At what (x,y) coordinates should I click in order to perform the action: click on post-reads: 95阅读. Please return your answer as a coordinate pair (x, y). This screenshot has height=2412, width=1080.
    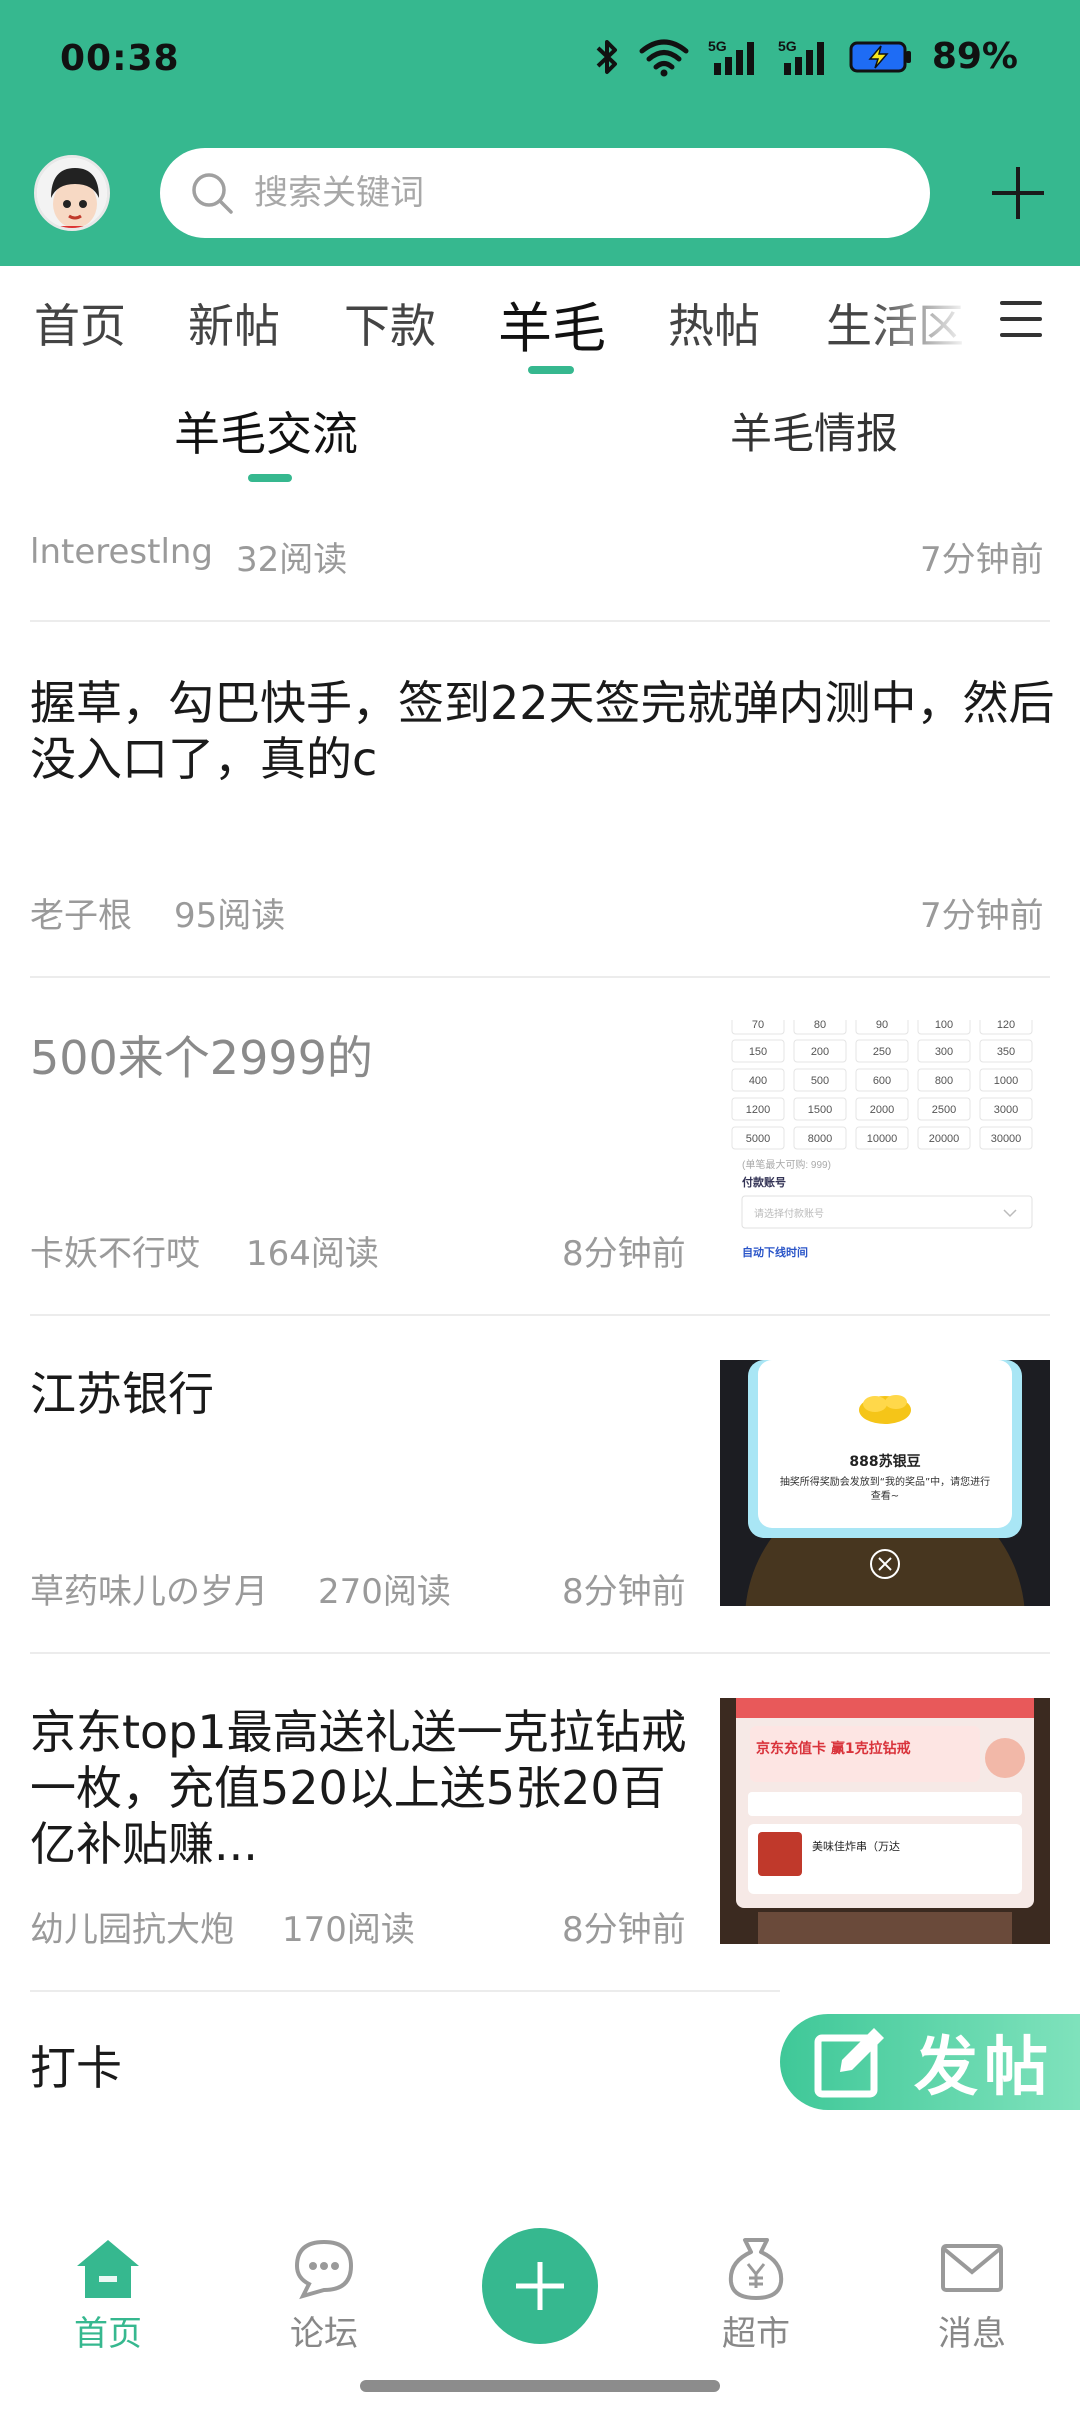
    Looking at the image, I should click on (230, 916).